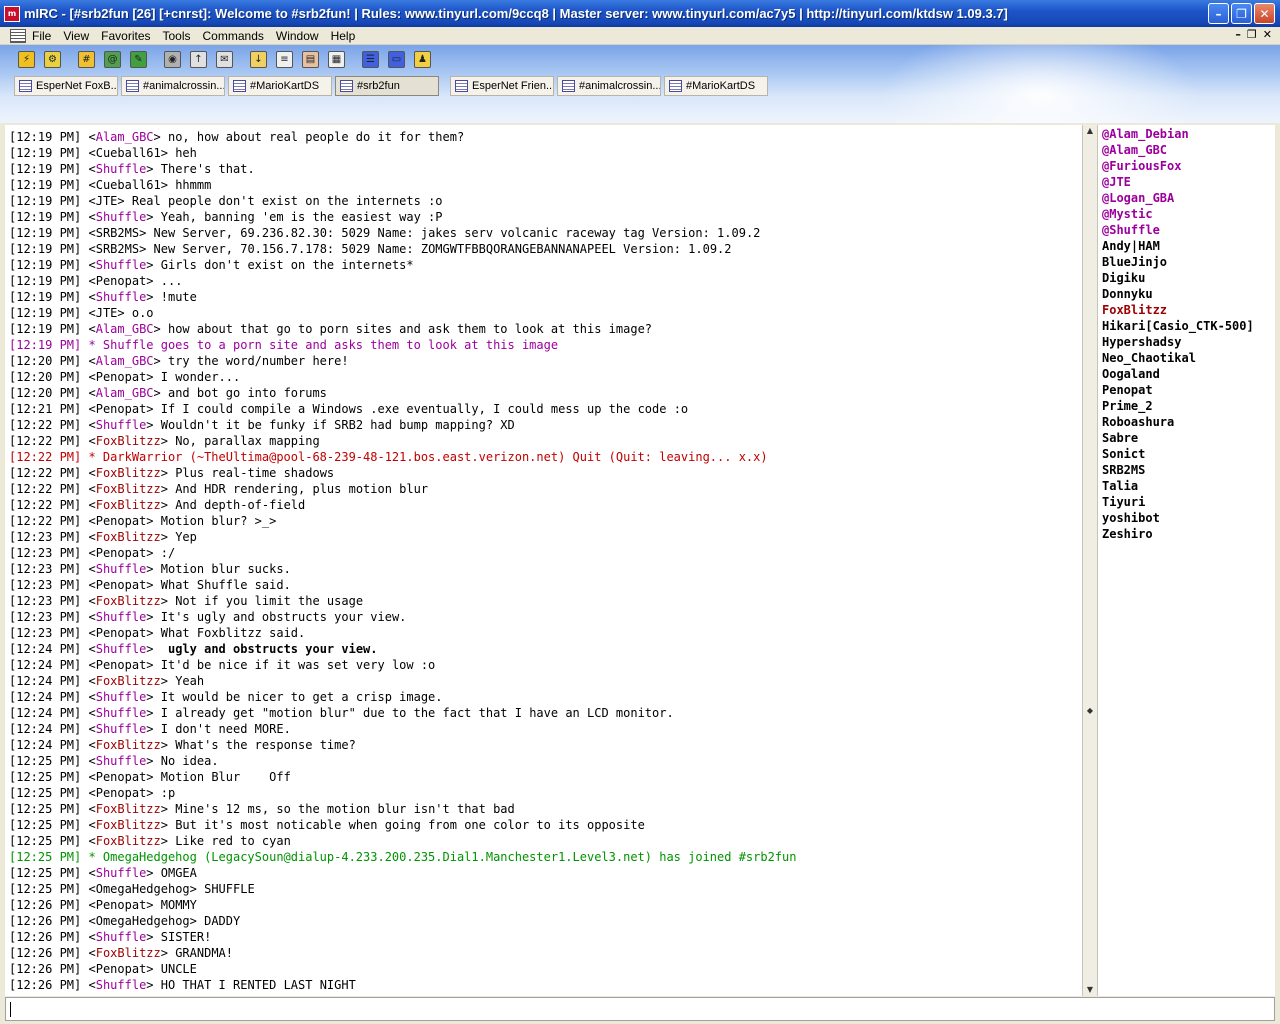 This screenshot has height=1024, width=1280. Describe the element at coordinates (1188, 198) in the screenshot. I see `nicklist-item: @Logan_GBA` at that location.